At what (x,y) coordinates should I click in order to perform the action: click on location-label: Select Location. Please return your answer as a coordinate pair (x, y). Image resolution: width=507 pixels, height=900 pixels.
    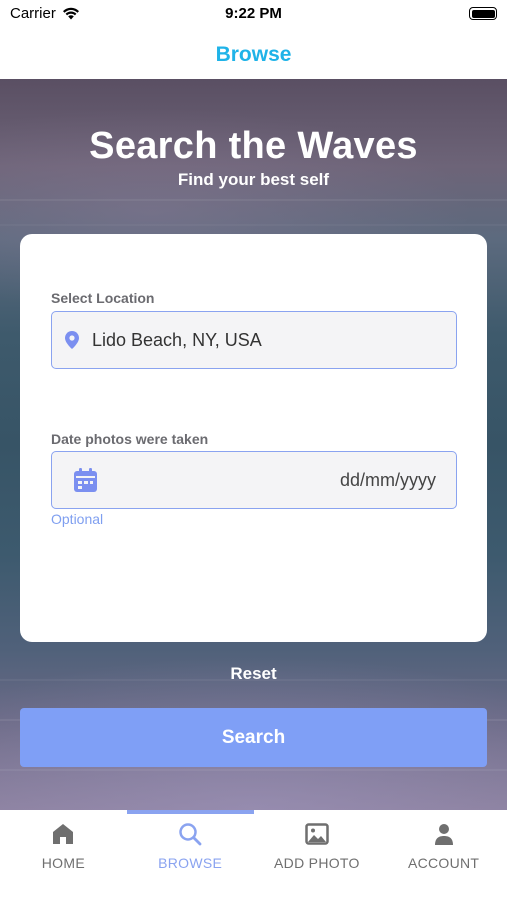
    Looking at the image, I should click on (103, 298).